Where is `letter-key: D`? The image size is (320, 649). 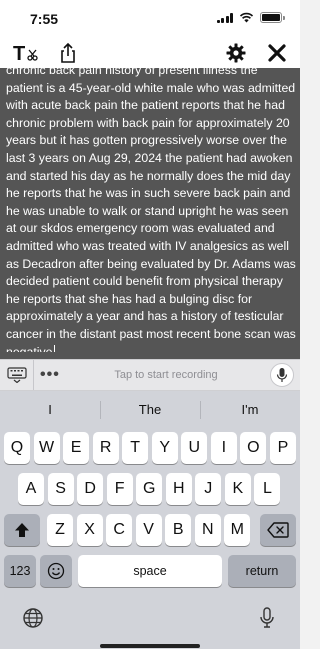
letter-key: D is located at coordinates (90, 489).